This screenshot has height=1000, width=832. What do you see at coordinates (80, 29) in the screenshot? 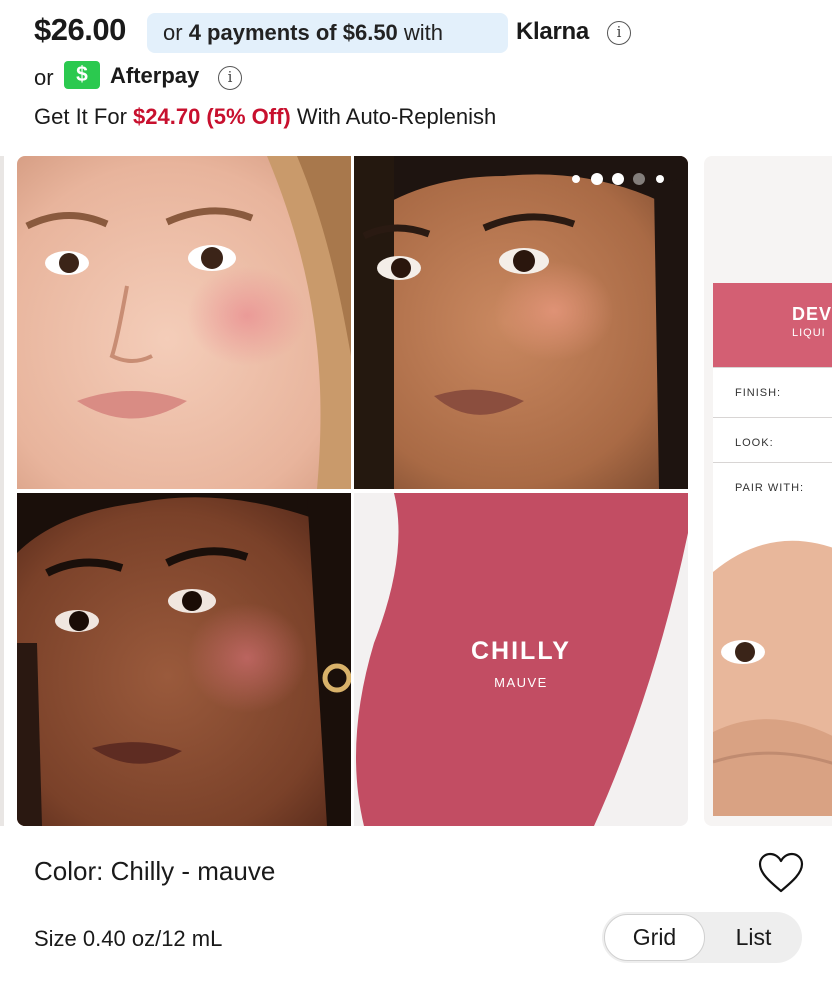
I see `price: $26.00` at bounding box center [80, 29].